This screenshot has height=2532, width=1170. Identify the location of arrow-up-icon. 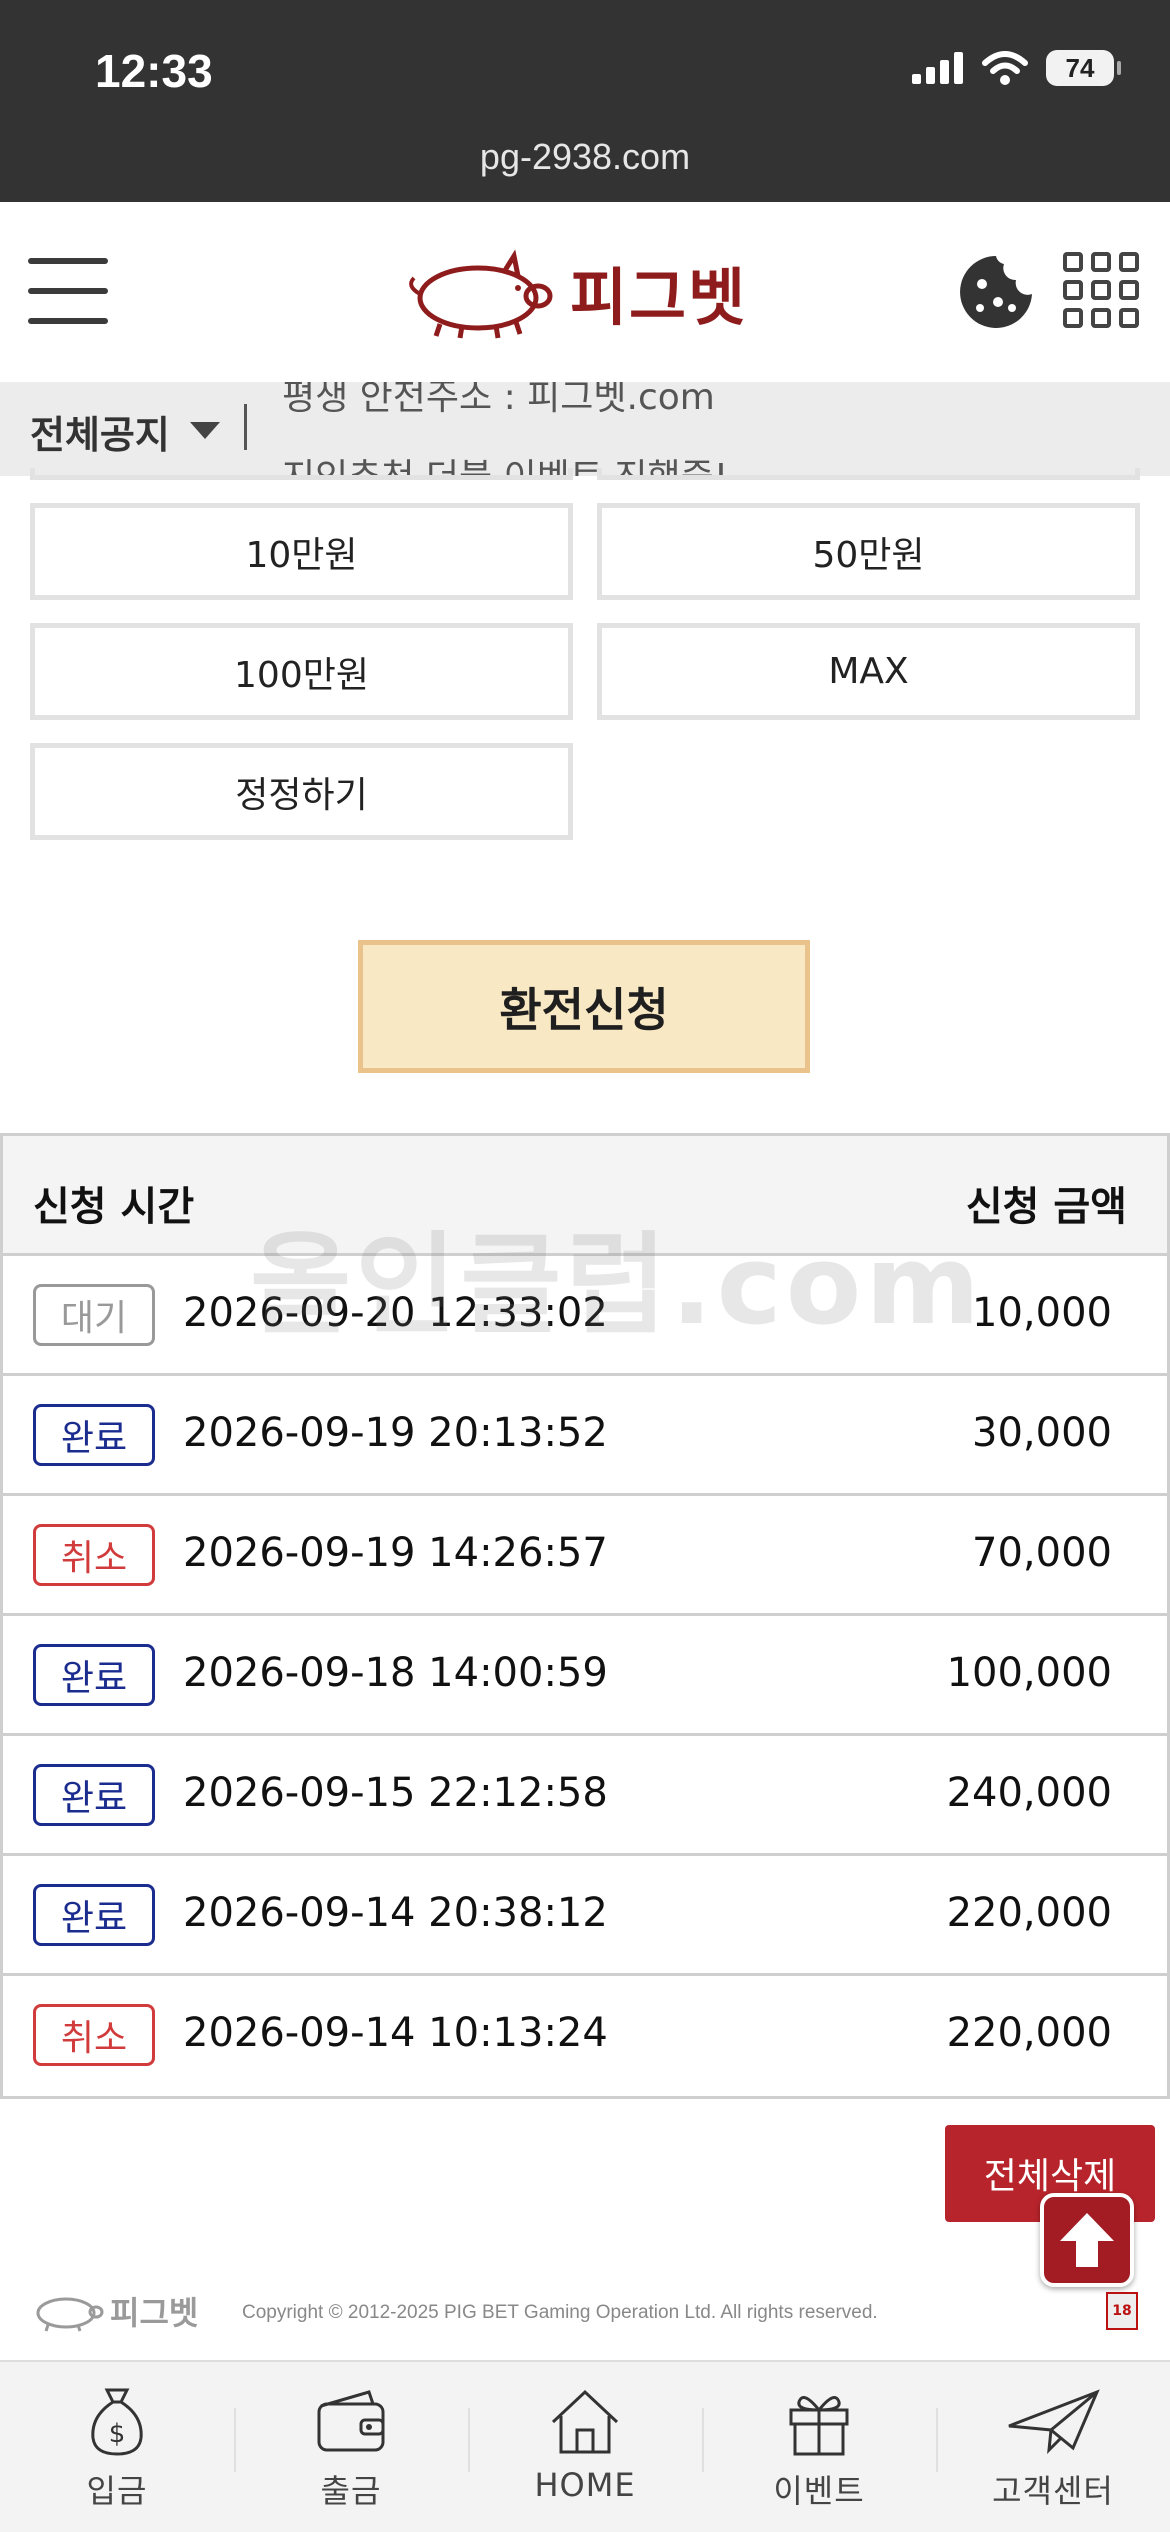
(1087, 2240).